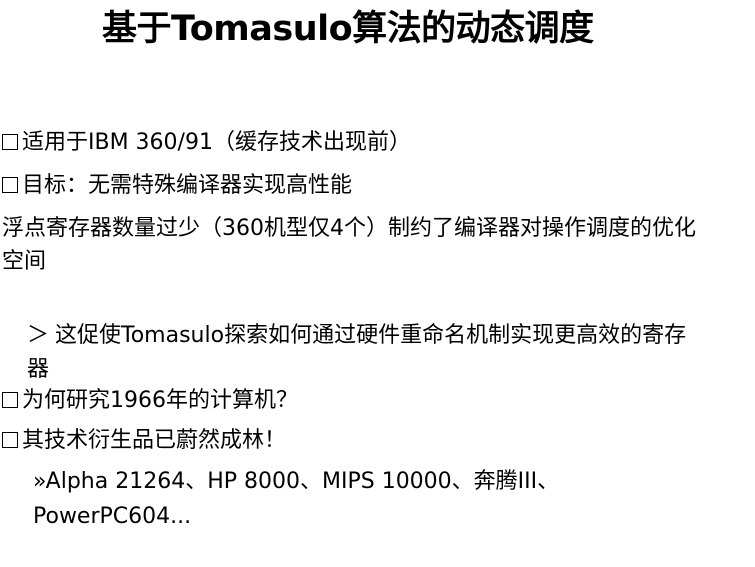  Describe the element at coordinates (216, 142) in the screenshot. I see `bullet-text: 适用于IBM 360/91（缓存技术出现前）` at that location.